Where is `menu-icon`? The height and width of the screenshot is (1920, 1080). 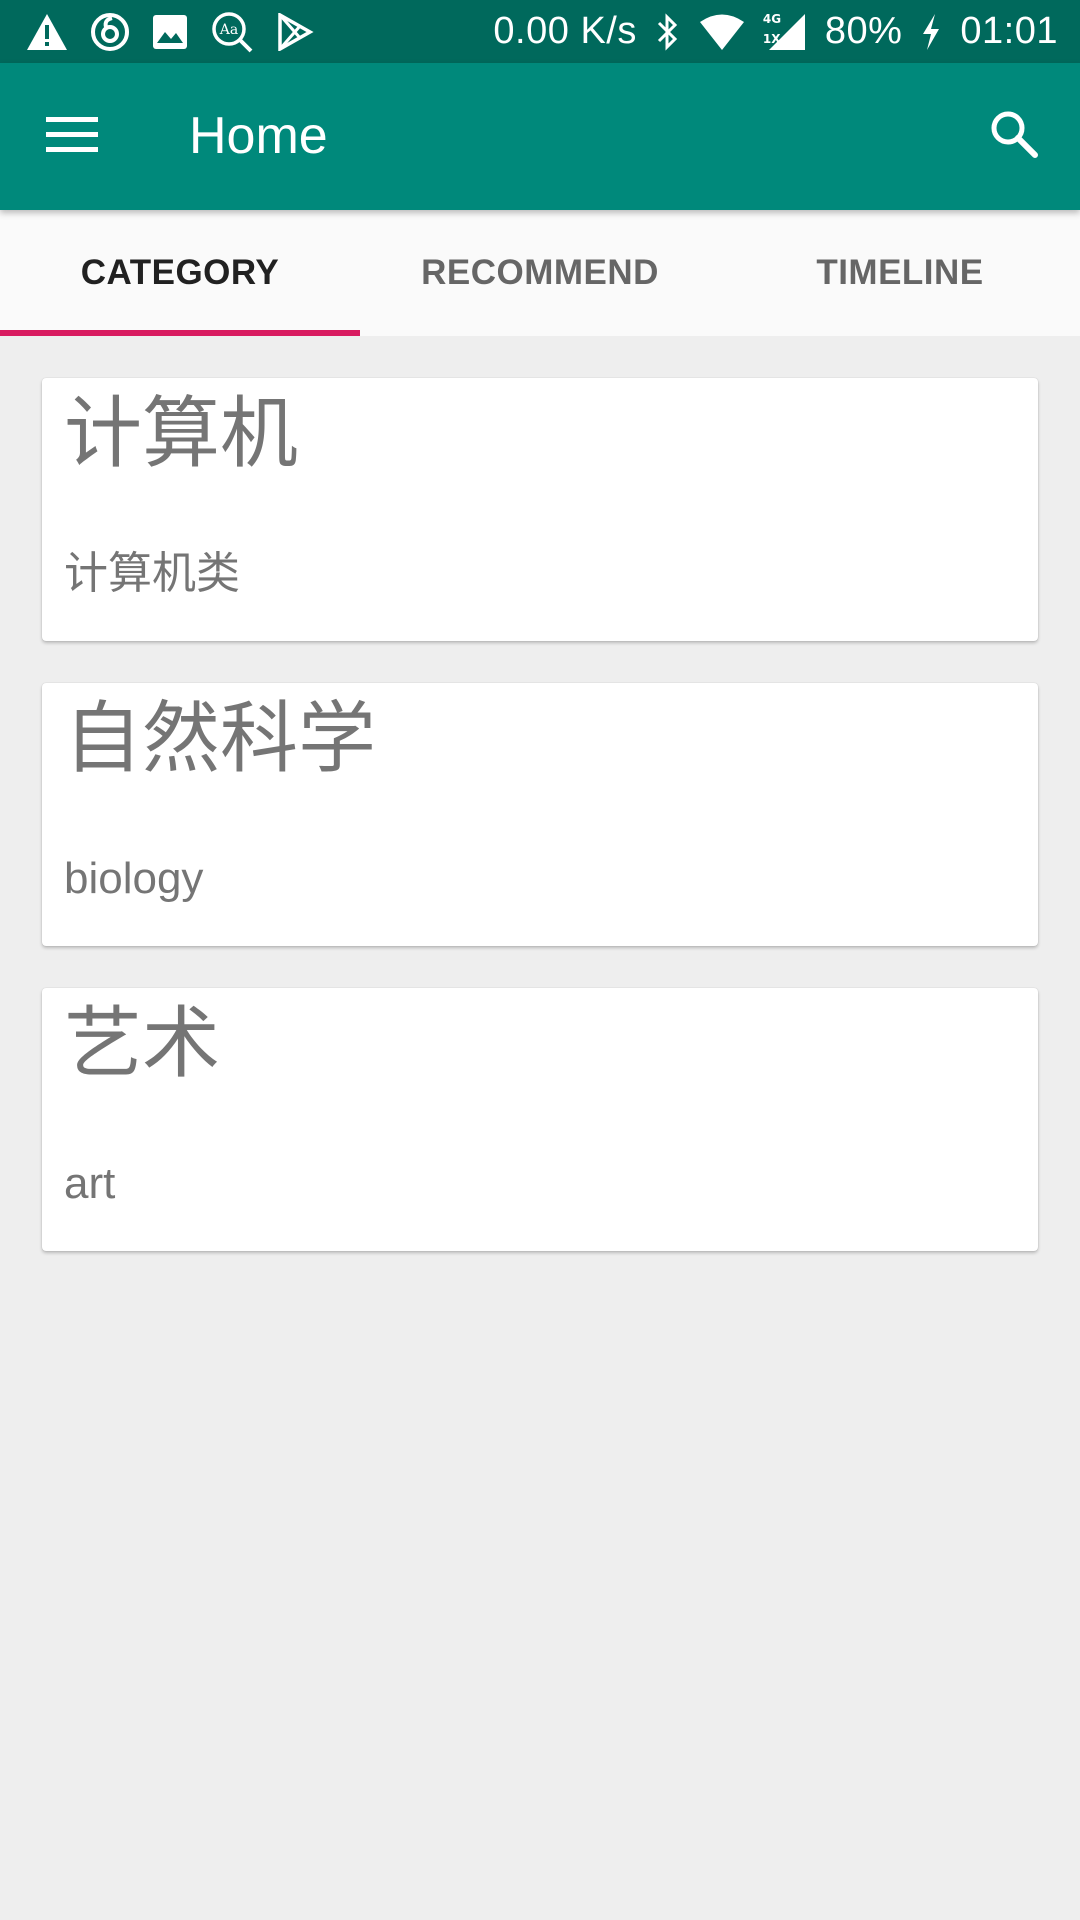
menu-icon is located at coordinates (72, 136).